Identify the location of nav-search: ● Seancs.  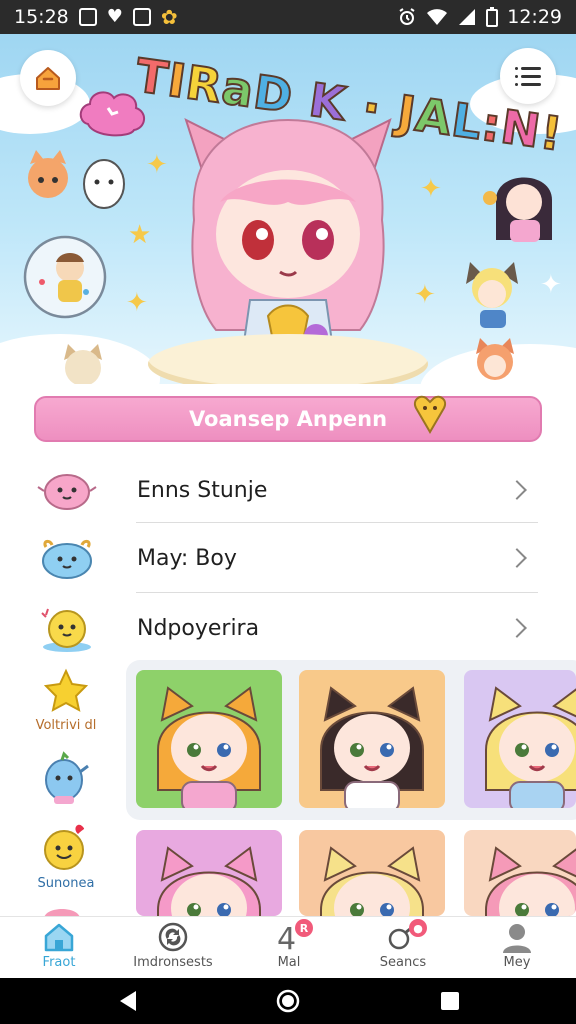
(403, 948).